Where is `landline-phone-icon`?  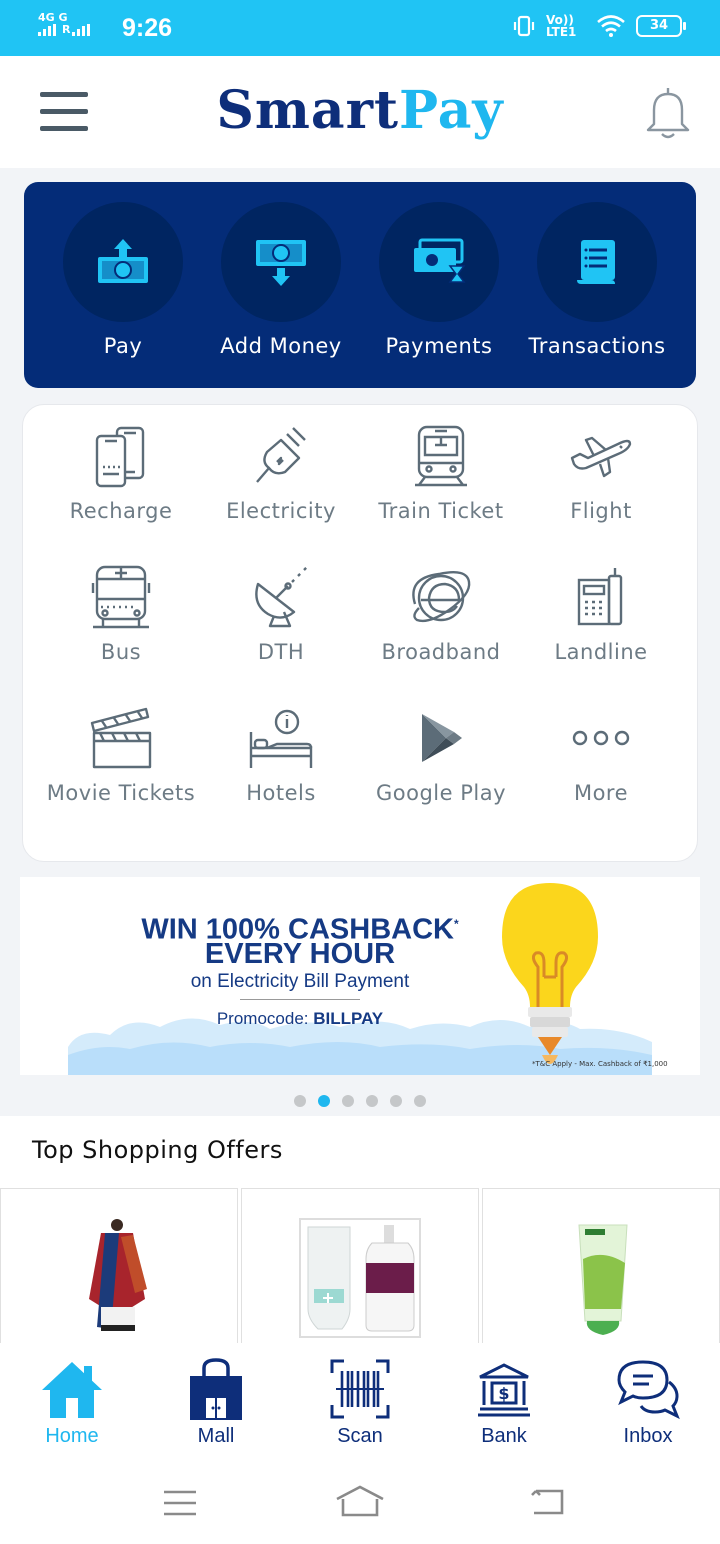
landline-phone-icon is located at coordinates (600, 597).